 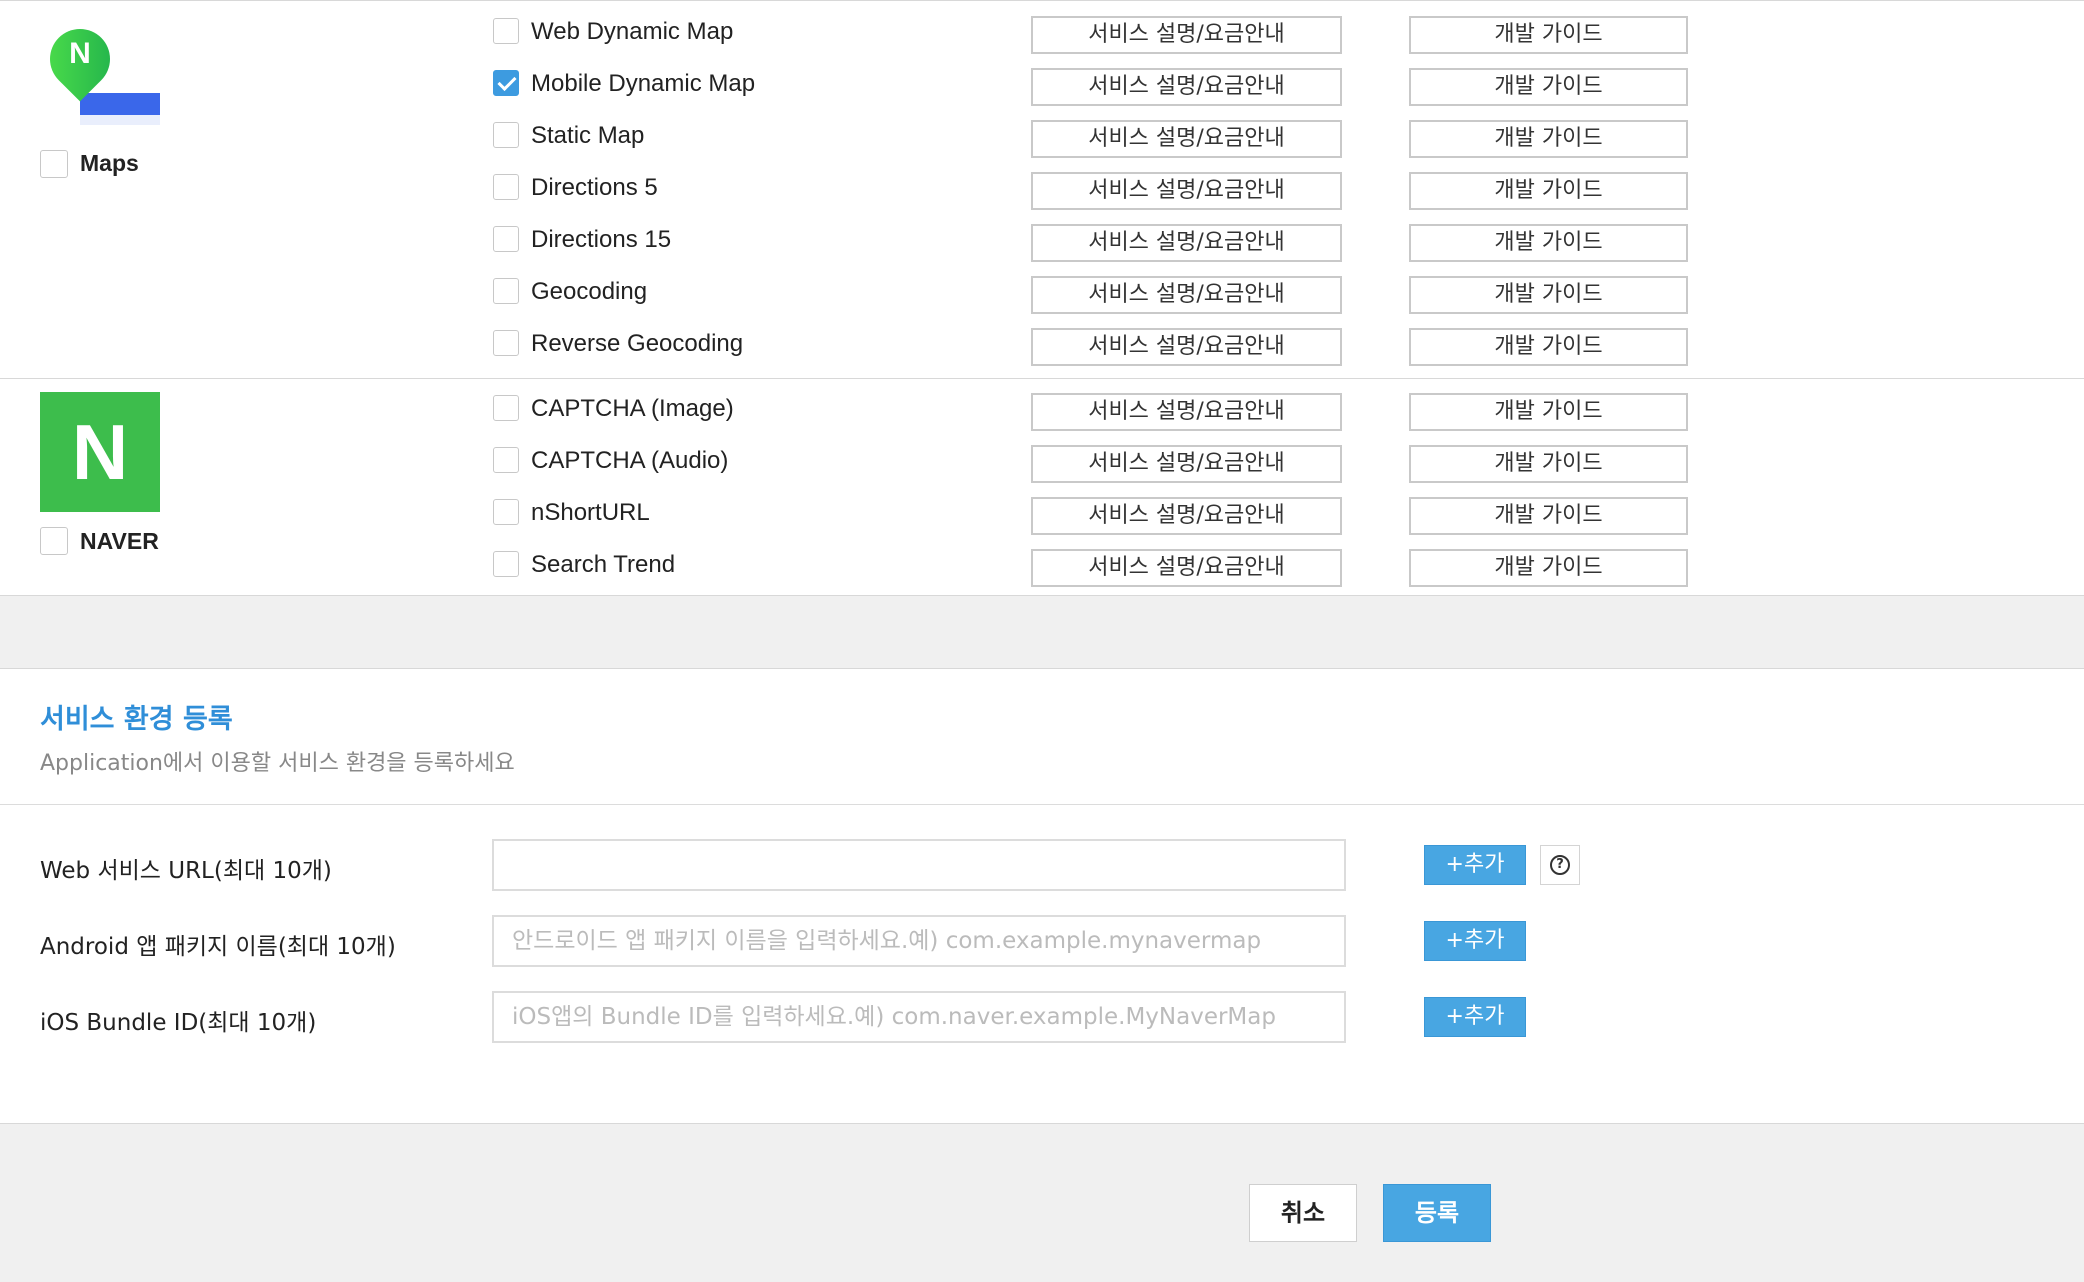 I want to click on api-name: Search Trend, so click(x=603, y=564).